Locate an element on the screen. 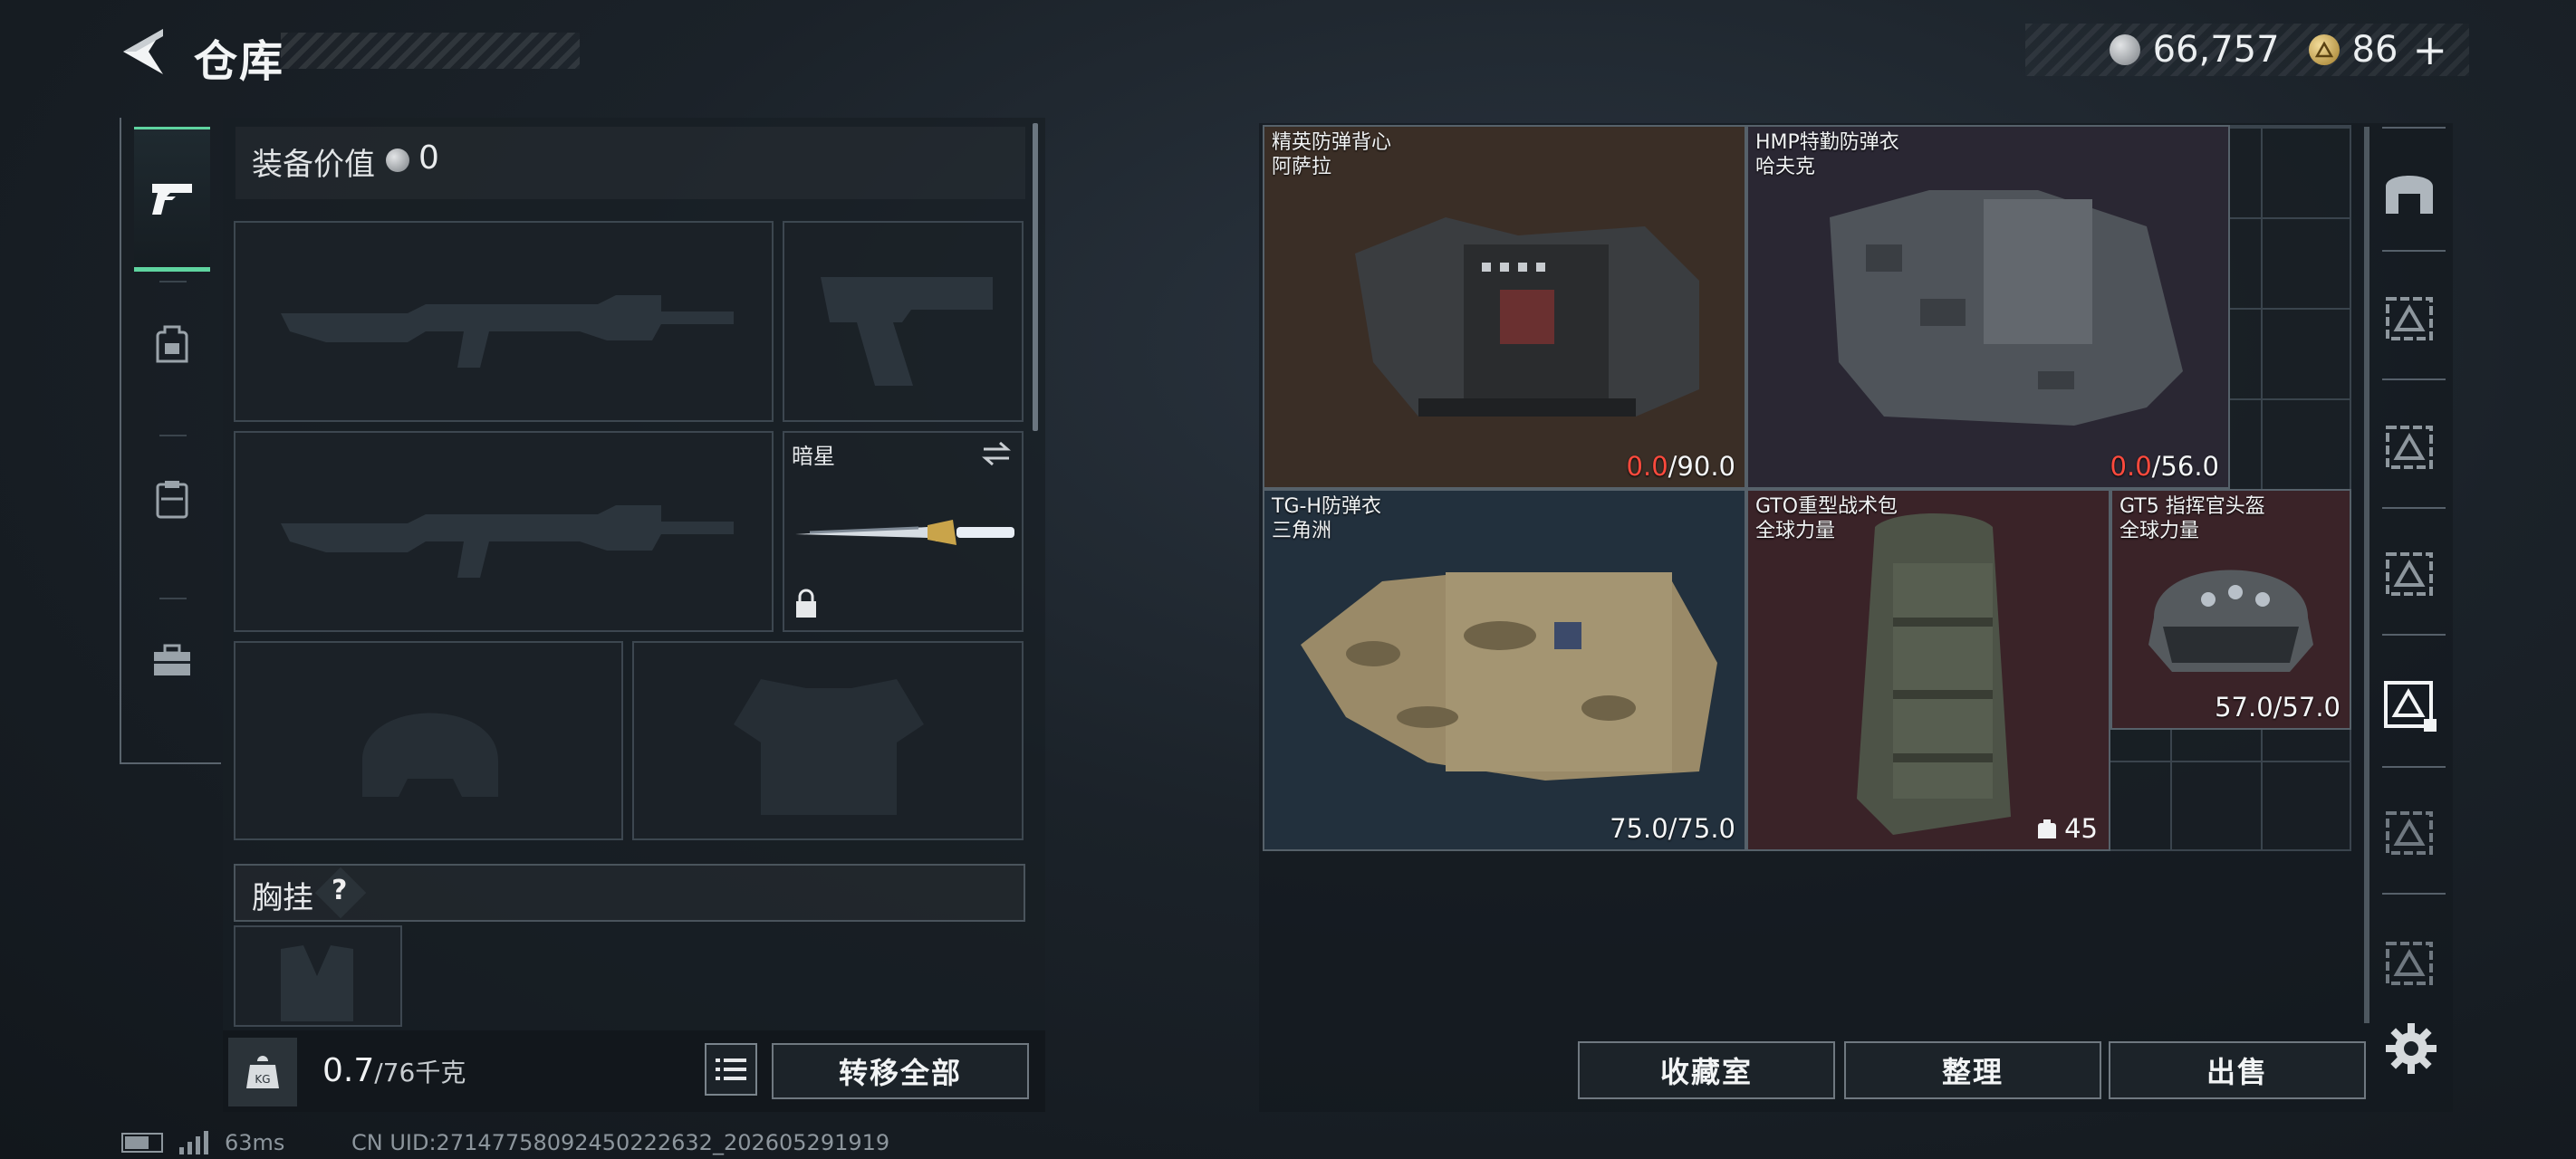  back-button is located at coordinates (142, 51).